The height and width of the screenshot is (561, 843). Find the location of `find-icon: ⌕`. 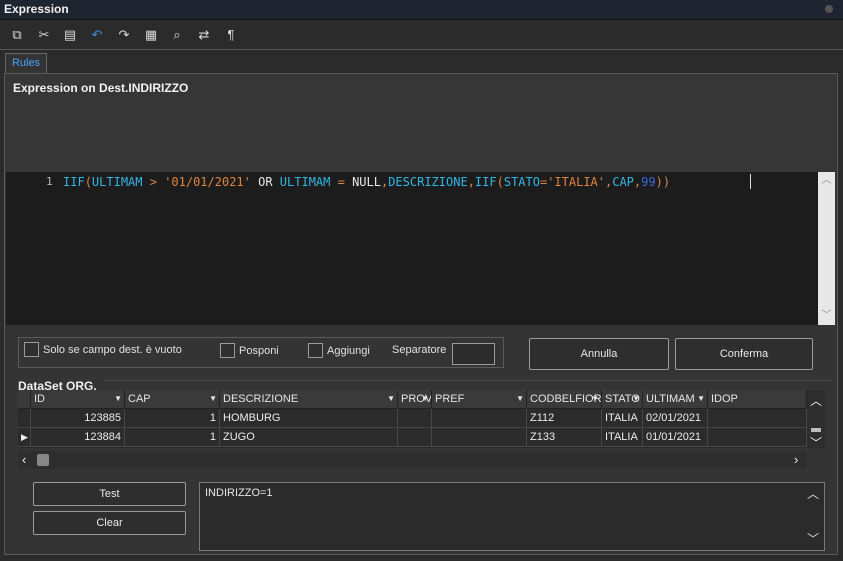

find-icon: ⌕ is located at coordinates (177, 35).